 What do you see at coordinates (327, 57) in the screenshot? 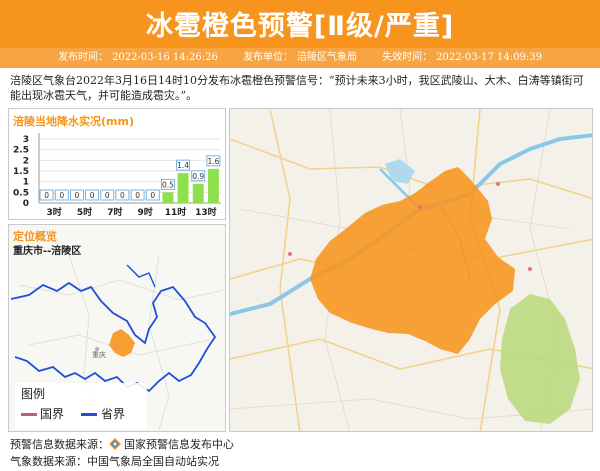
I see `issuing-unit: 涪陵区气象局` at bounding box center [327, 57].